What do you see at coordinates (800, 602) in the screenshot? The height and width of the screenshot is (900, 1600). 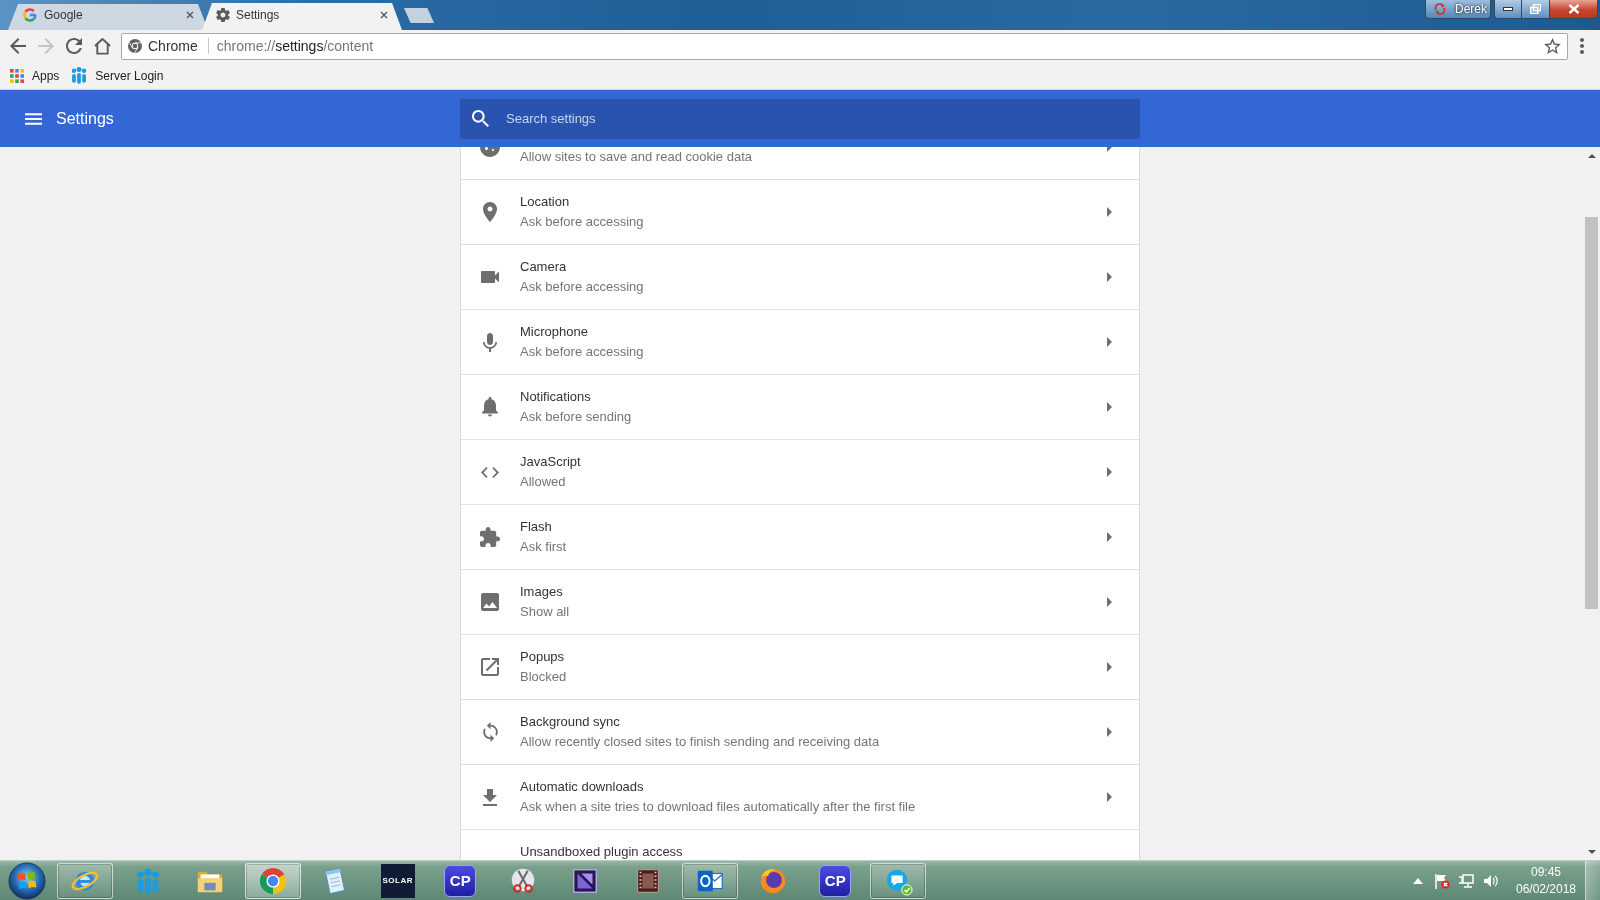 I see `settings-row: Images Show all` at bounding box center [800, 602].